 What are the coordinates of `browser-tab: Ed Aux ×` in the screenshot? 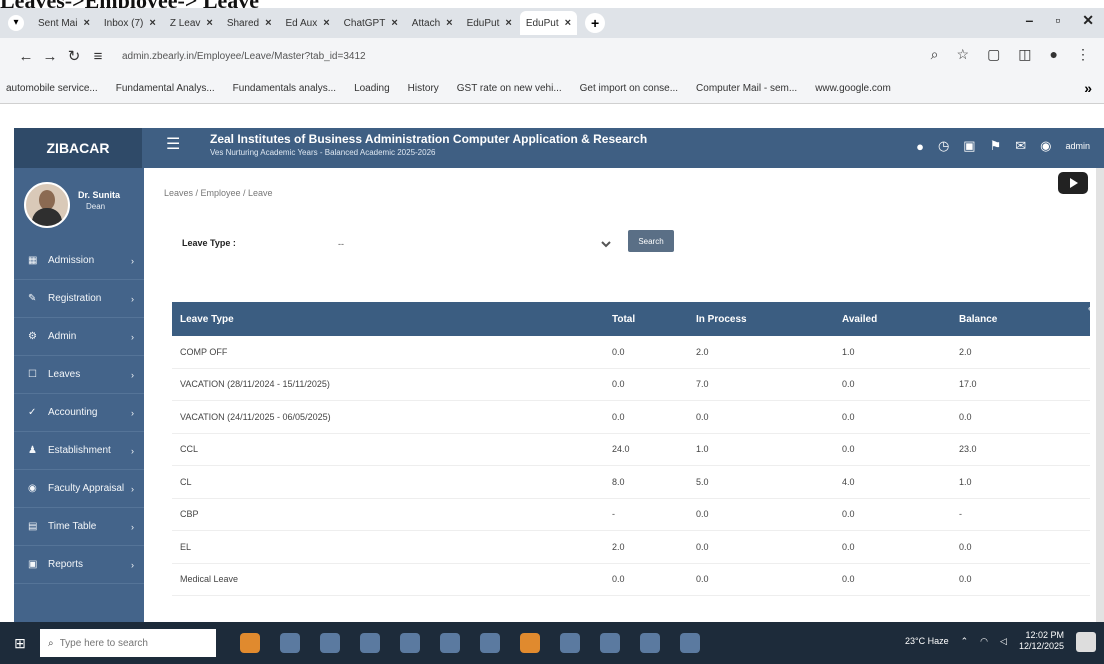 It's located at (308, 23).